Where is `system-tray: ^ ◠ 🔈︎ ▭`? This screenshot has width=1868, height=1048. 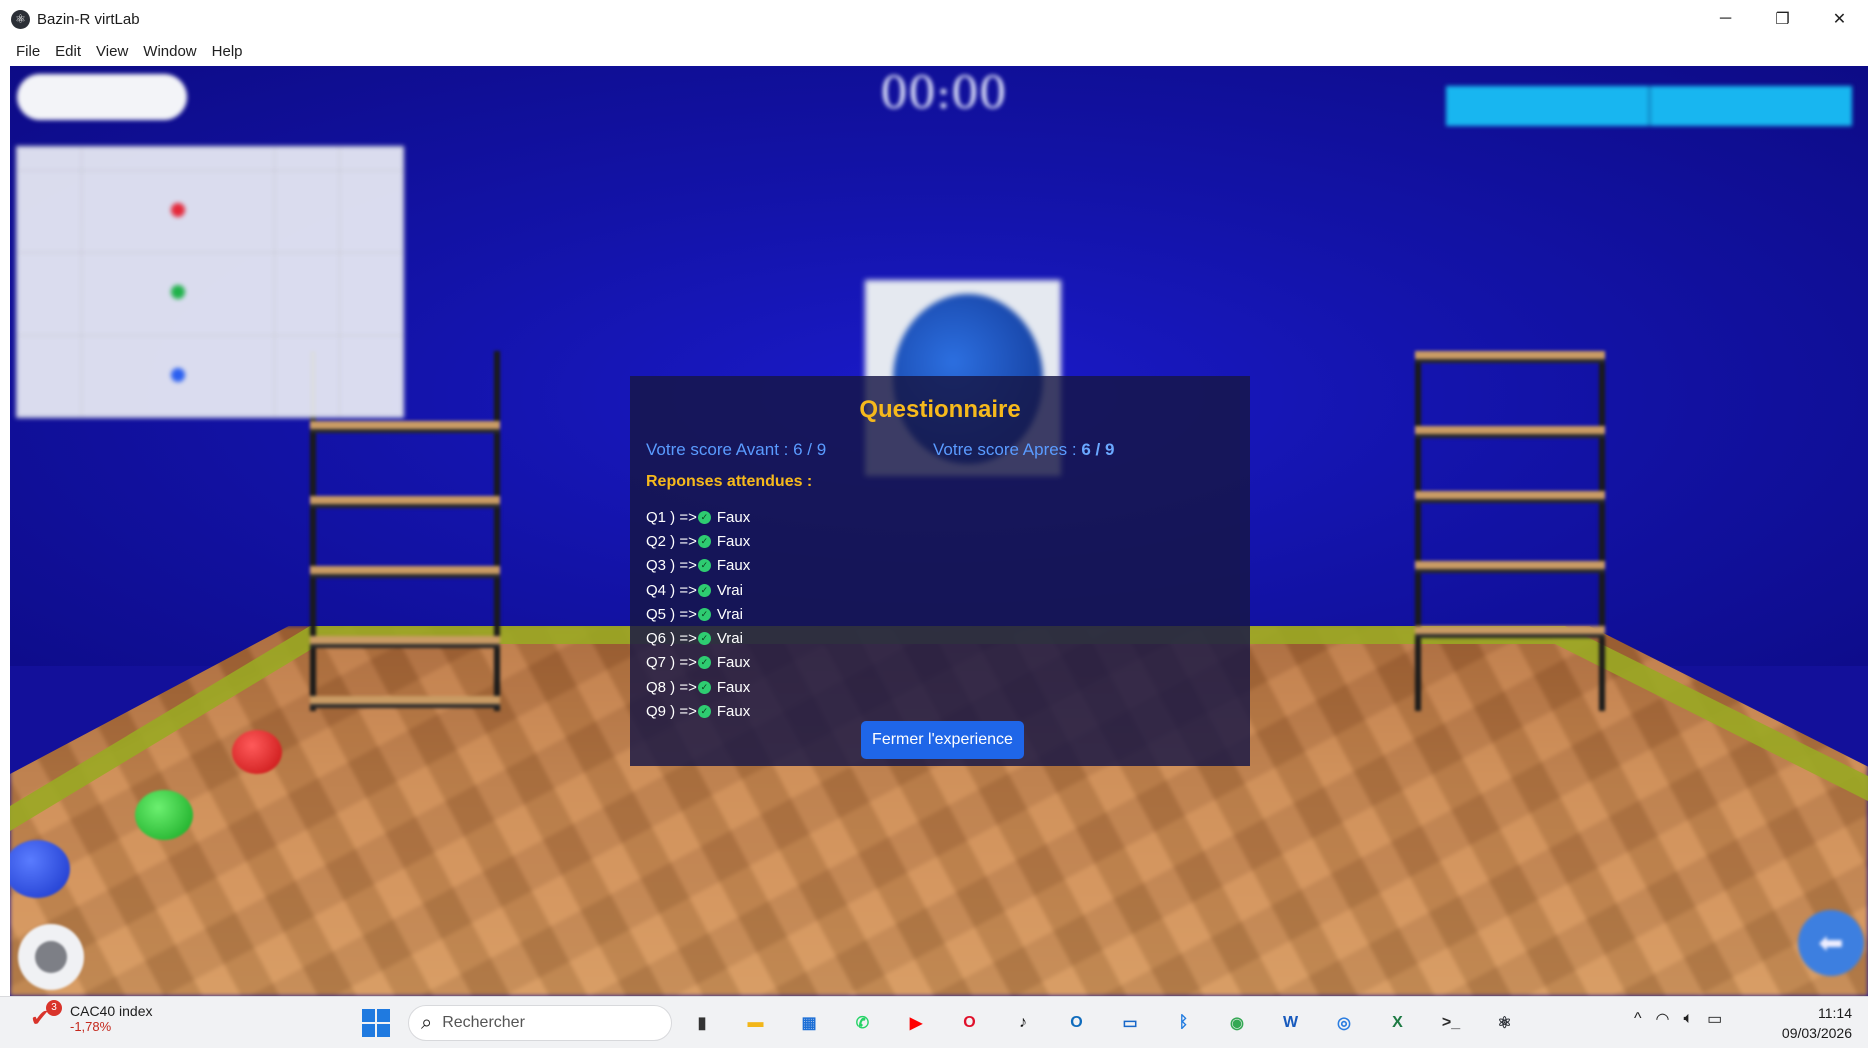
system-tray: ^ ◠ 🔈︎ ▭ is located at coordinates (1685, 1019).